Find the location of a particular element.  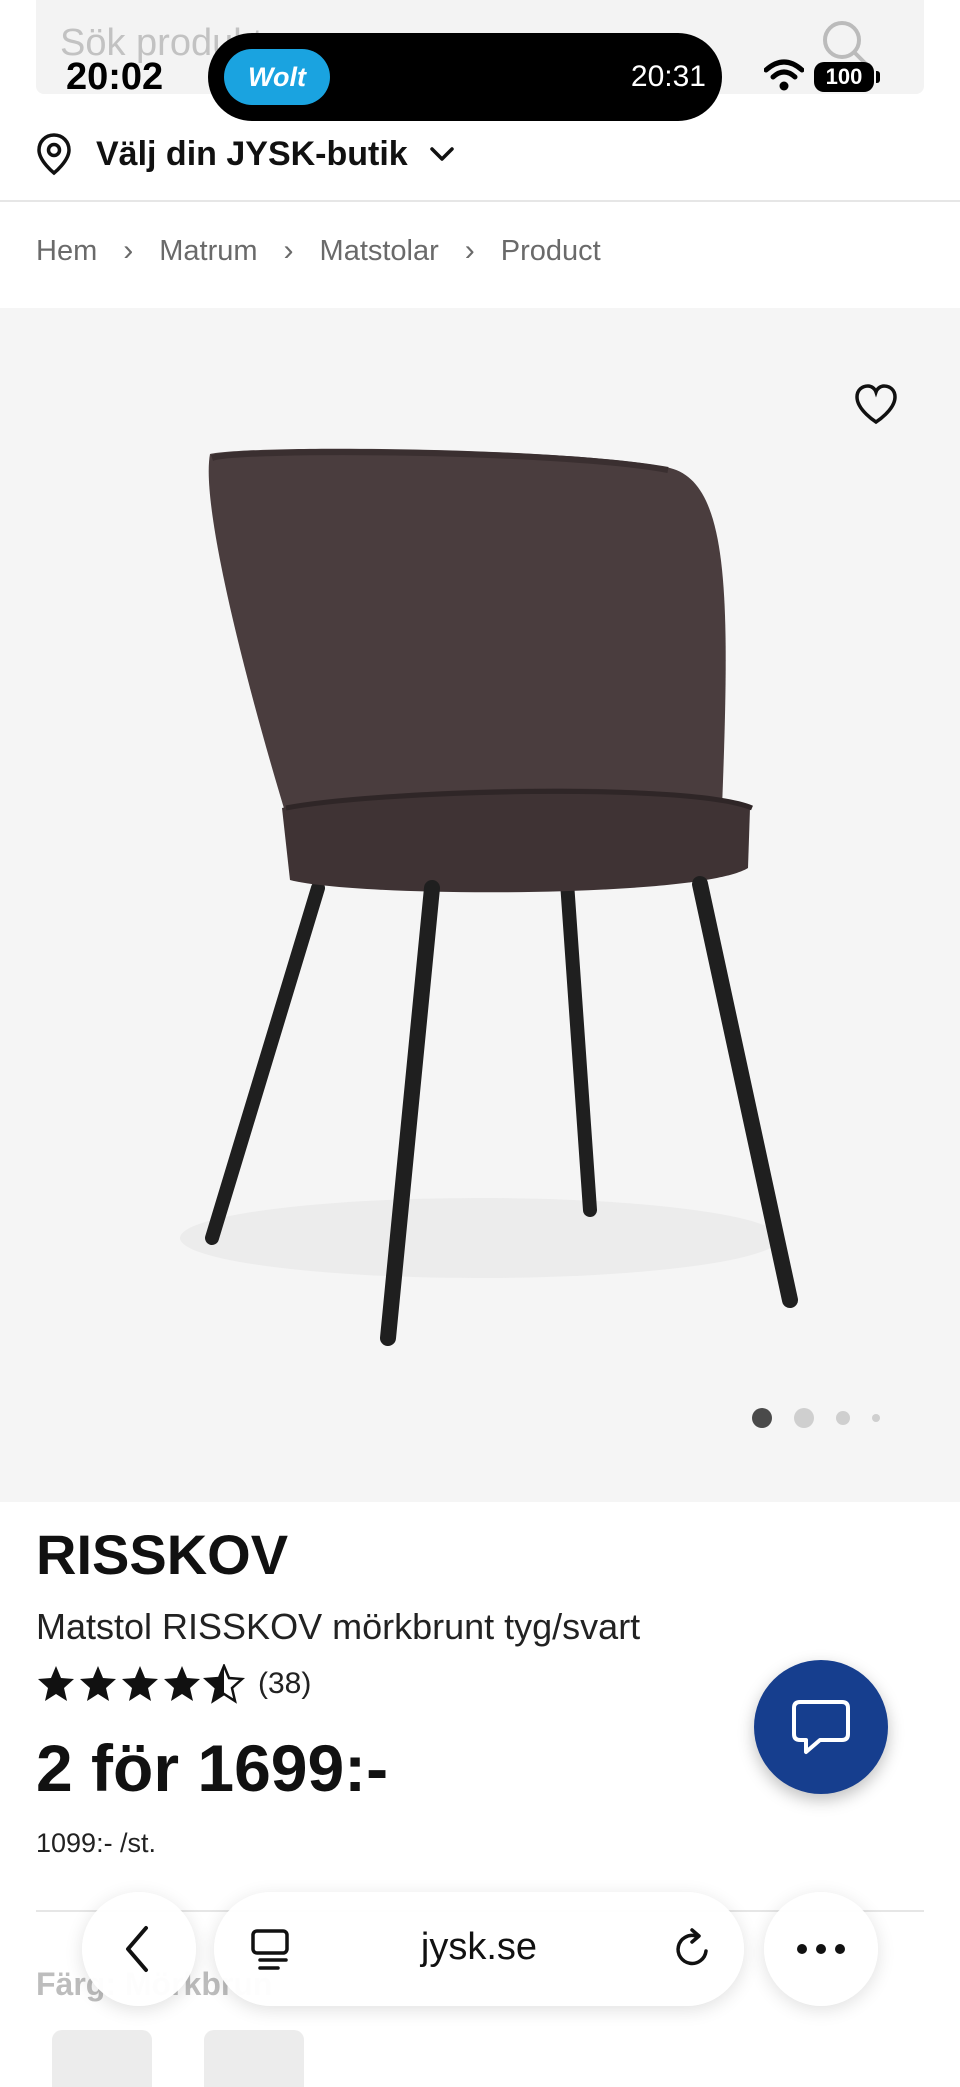

battery-tip is located at coordinates (878, 77).